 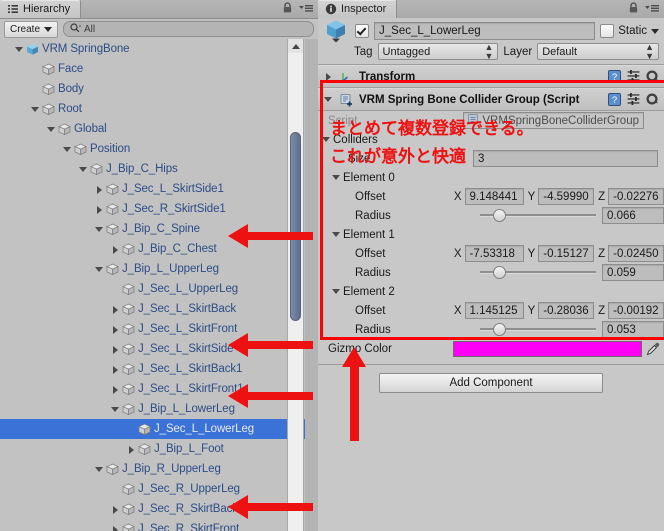 I want to click on hierarchy-item-j-bip-c-hips: J_Bip_C_Hips, so click(x=159, y=169).